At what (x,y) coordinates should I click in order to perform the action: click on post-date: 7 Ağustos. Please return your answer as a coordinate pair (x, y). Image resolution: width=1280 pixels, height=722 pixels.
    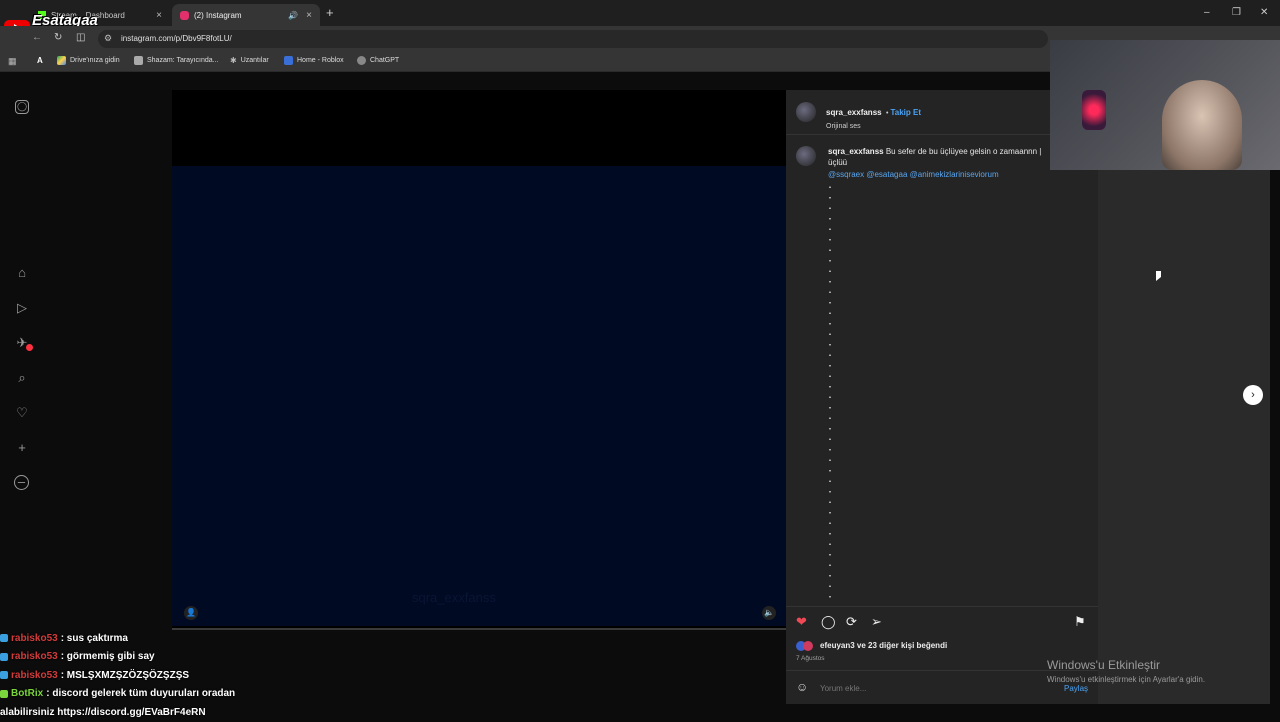
    Looking at the image, I should click on (810, 658).